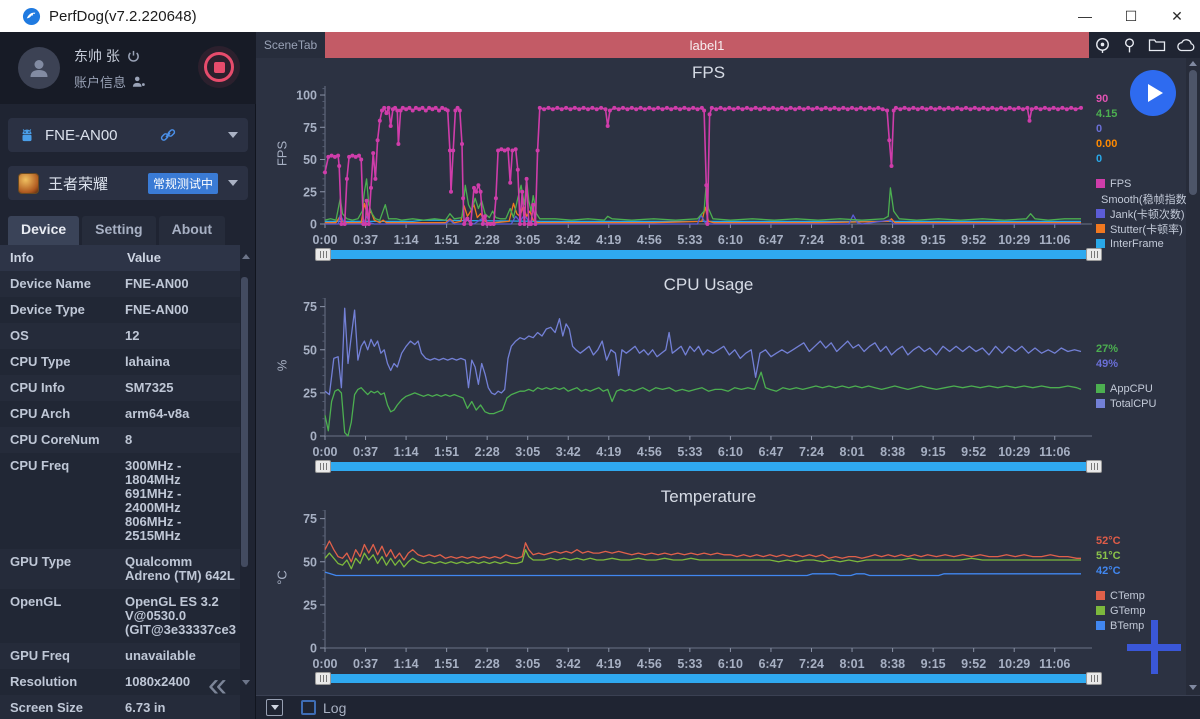 The image size is (1200, 719). Describe the element at coordinates (1154, 647) in the screenshot. I see `add-chart-button` at that location.